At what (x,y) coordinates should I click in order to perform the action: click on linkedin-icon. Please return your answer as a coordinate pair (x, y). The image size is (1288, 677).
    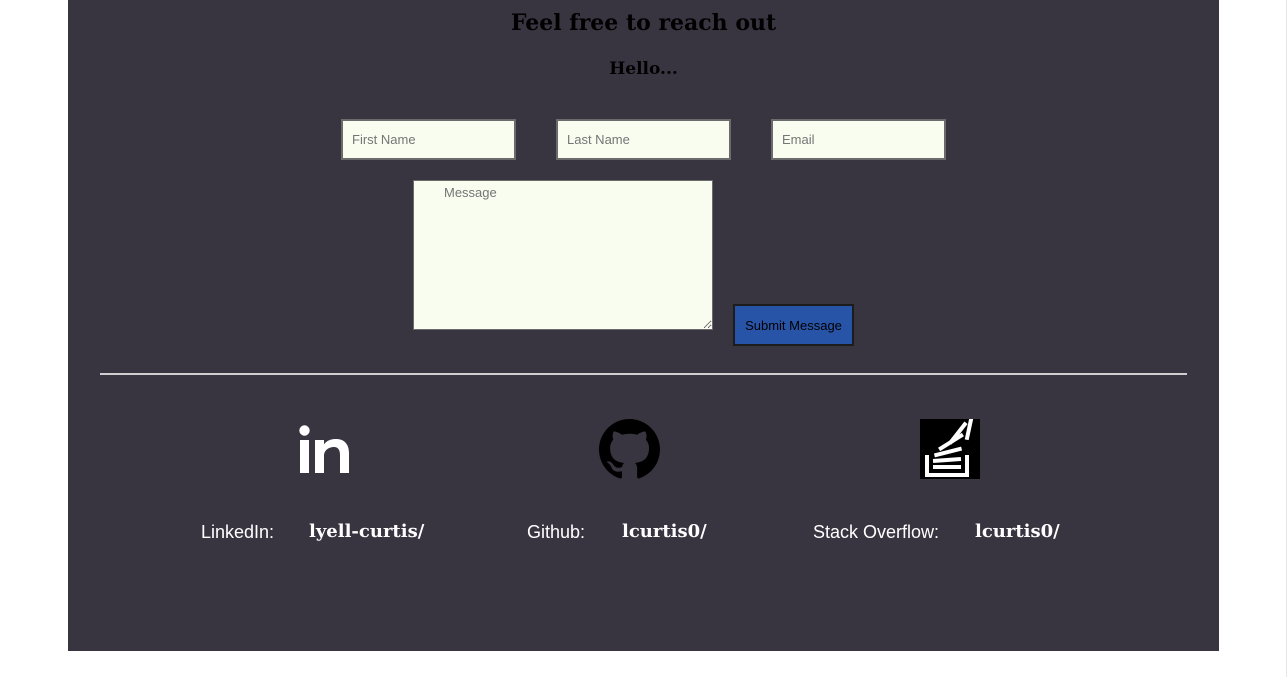
    Looking at the image, I should click on (324, 449).